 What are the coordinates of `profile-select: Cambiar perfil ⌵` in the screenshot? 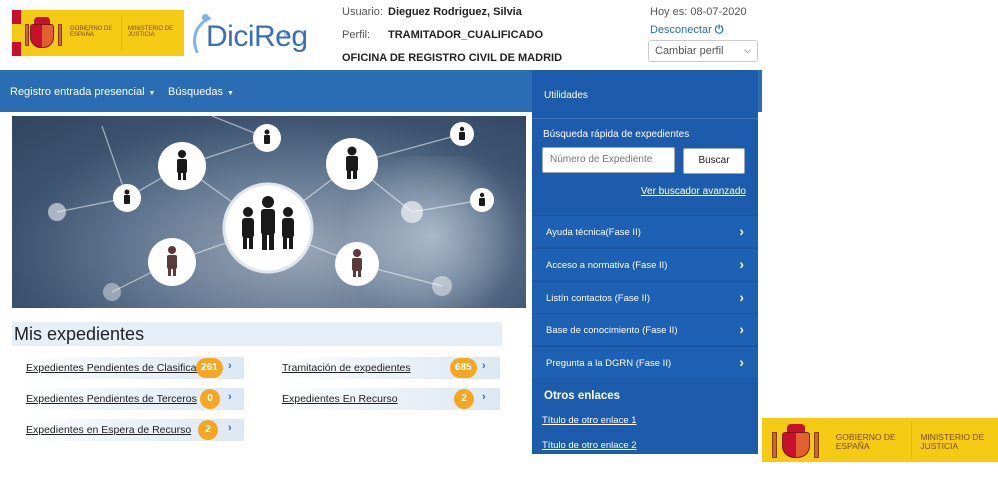 It's located at (703, 51).